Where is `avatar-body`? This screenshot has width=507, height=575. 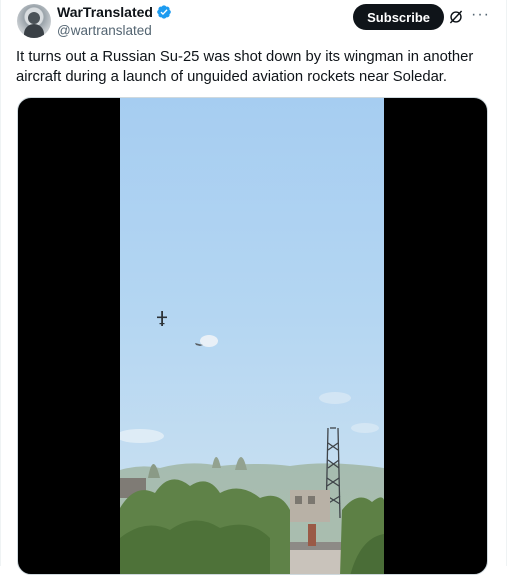 avatar-body is located at coordinates (34, 31).